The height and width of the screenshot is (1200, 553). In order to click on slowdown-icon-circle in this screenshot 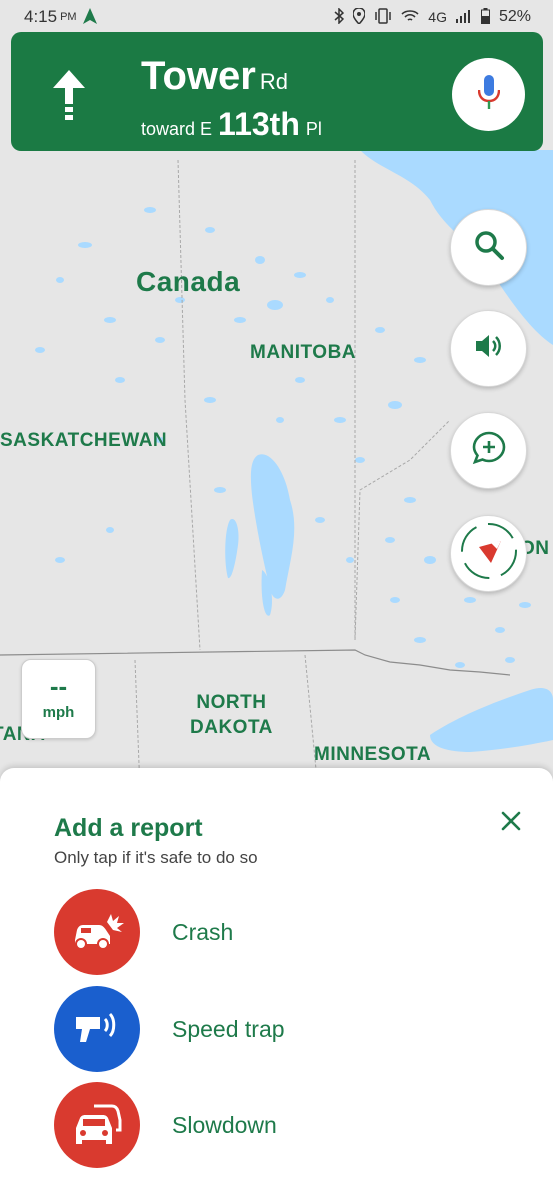, I will do `click(97, 1125)`.